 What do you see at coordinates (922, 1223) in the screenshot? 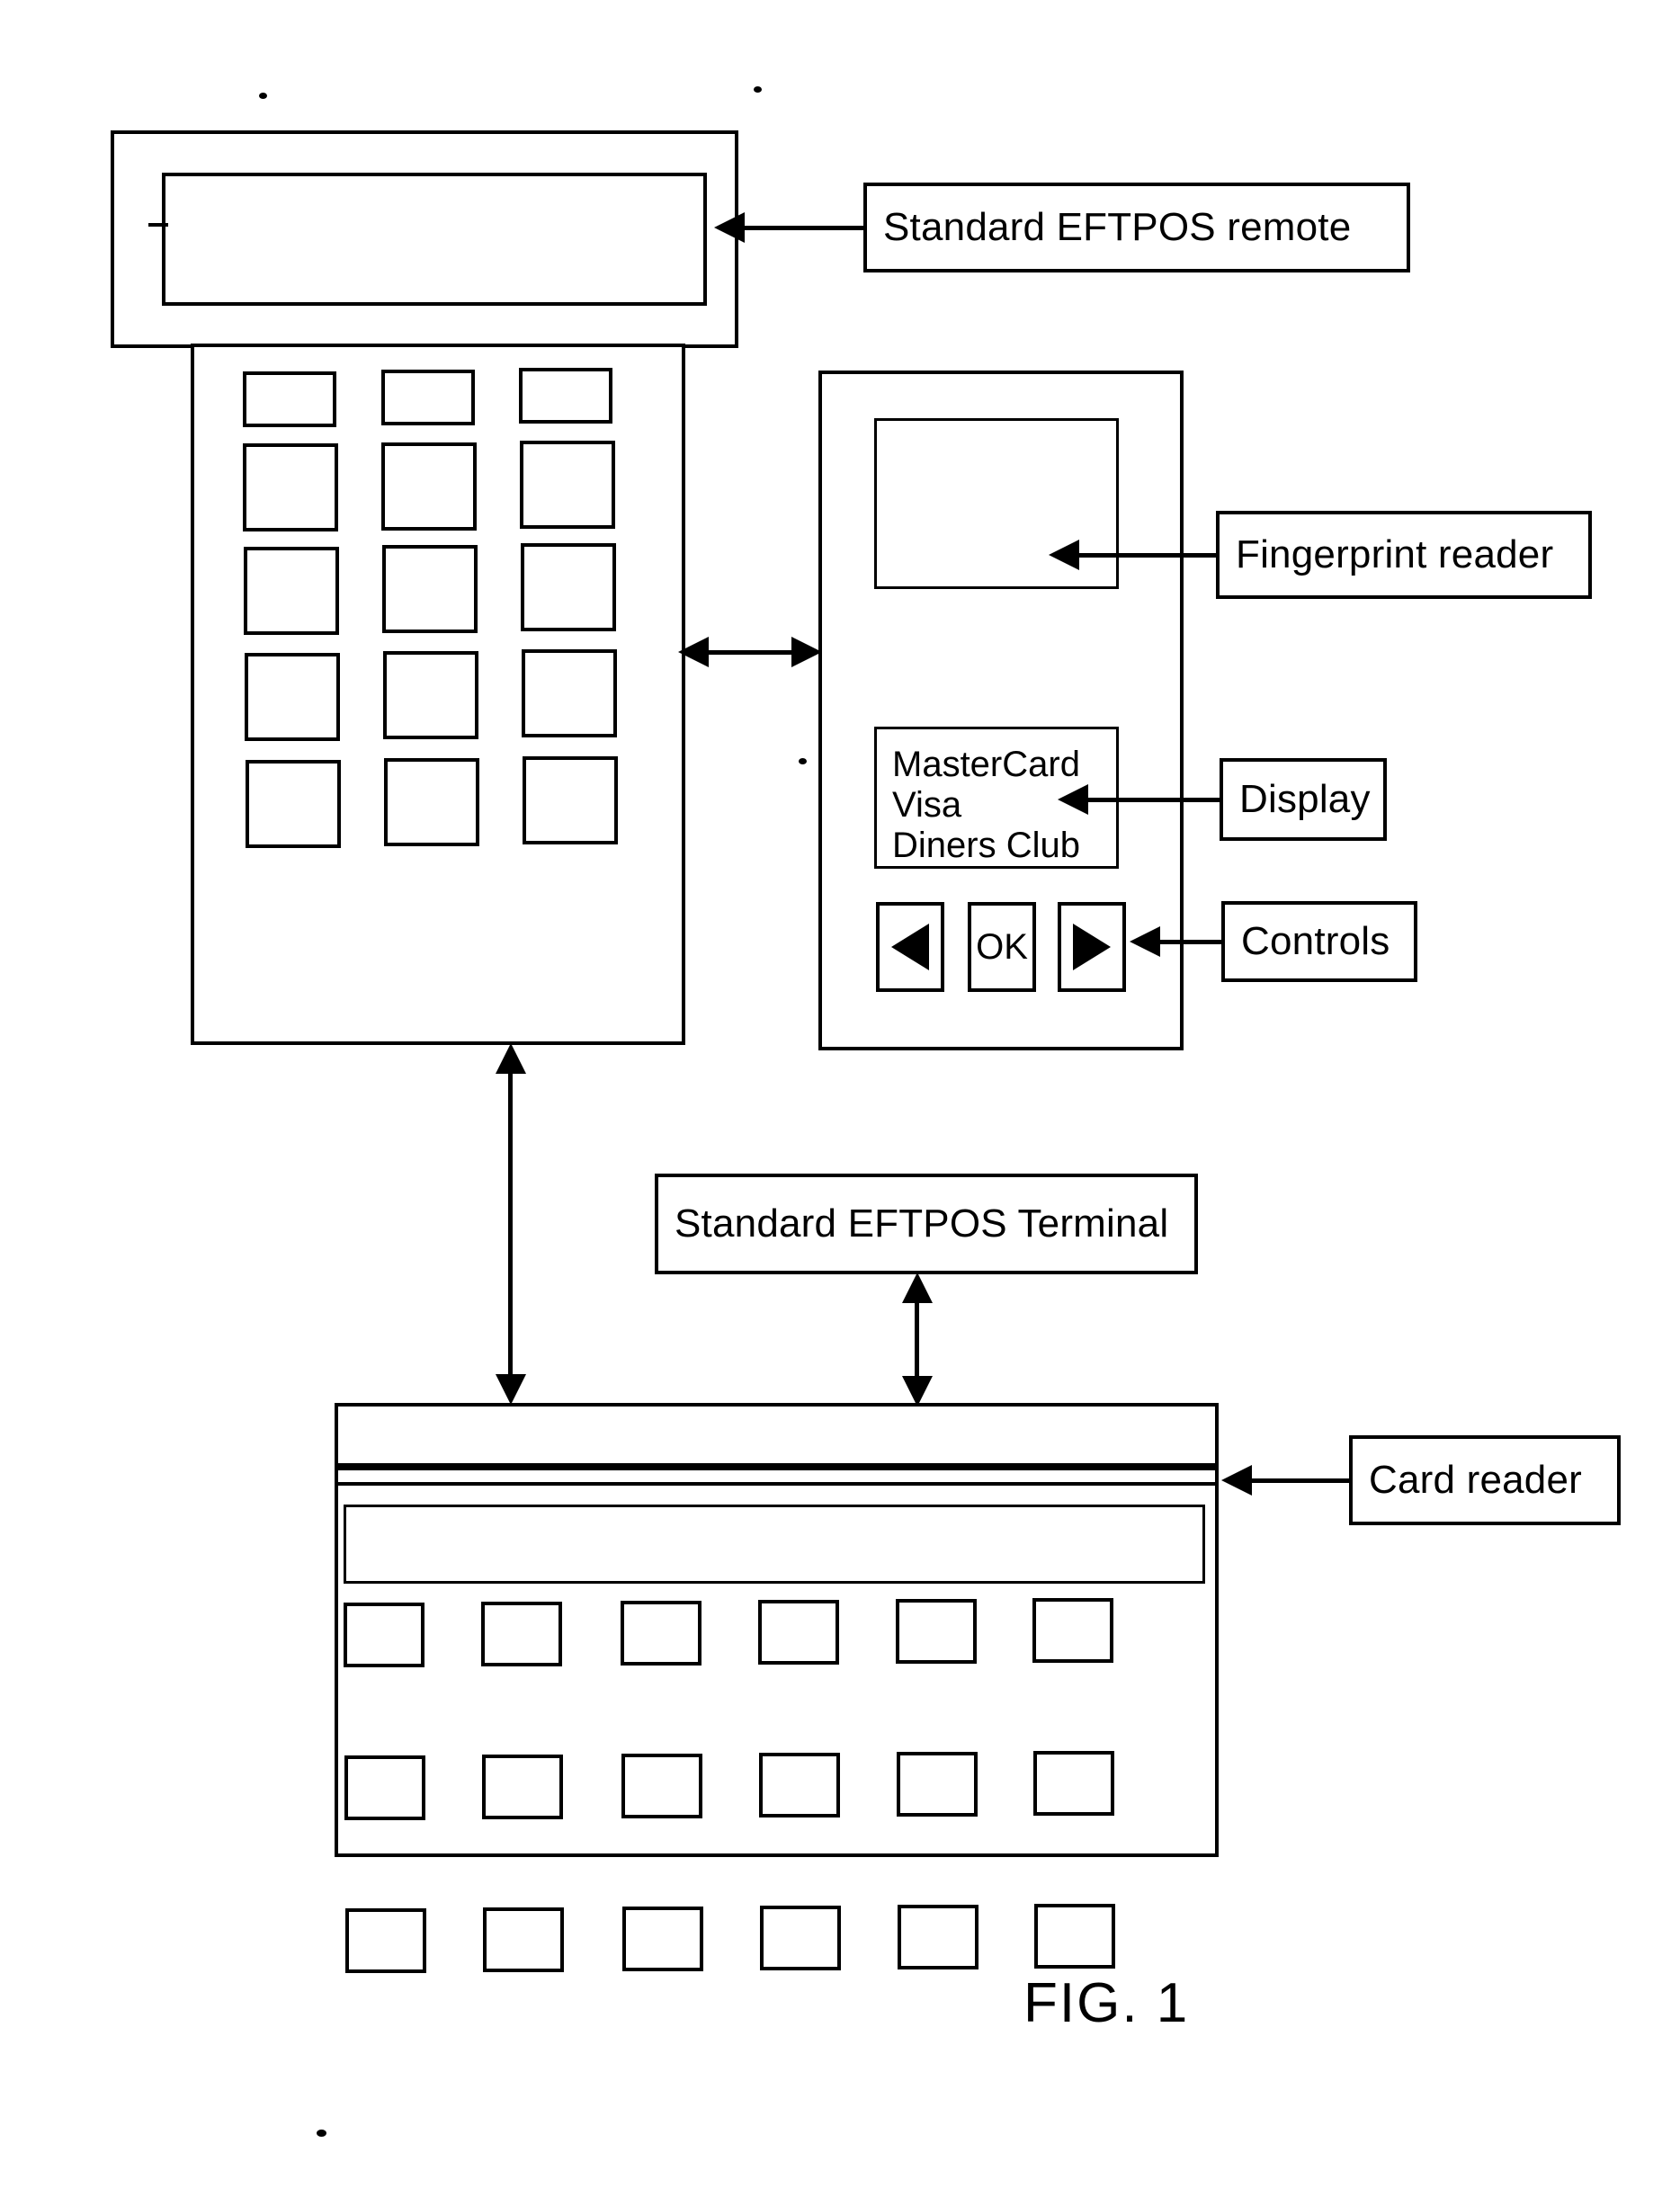
I see `callout-terminal-label: Standard EFTPOS Terminal` at bounding box center [922, 1223].